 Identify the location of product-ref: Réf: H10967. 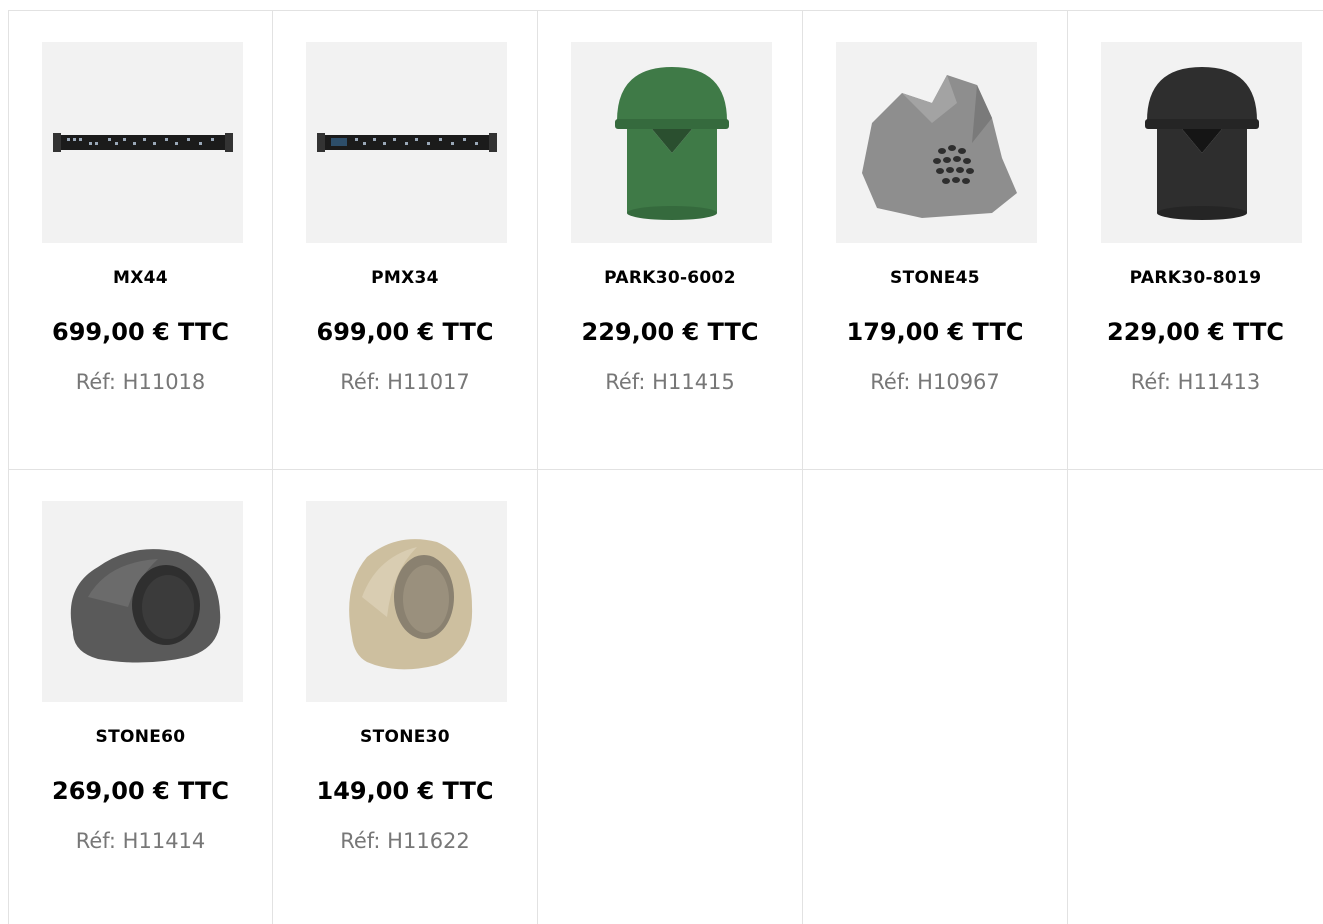
(935, 382).